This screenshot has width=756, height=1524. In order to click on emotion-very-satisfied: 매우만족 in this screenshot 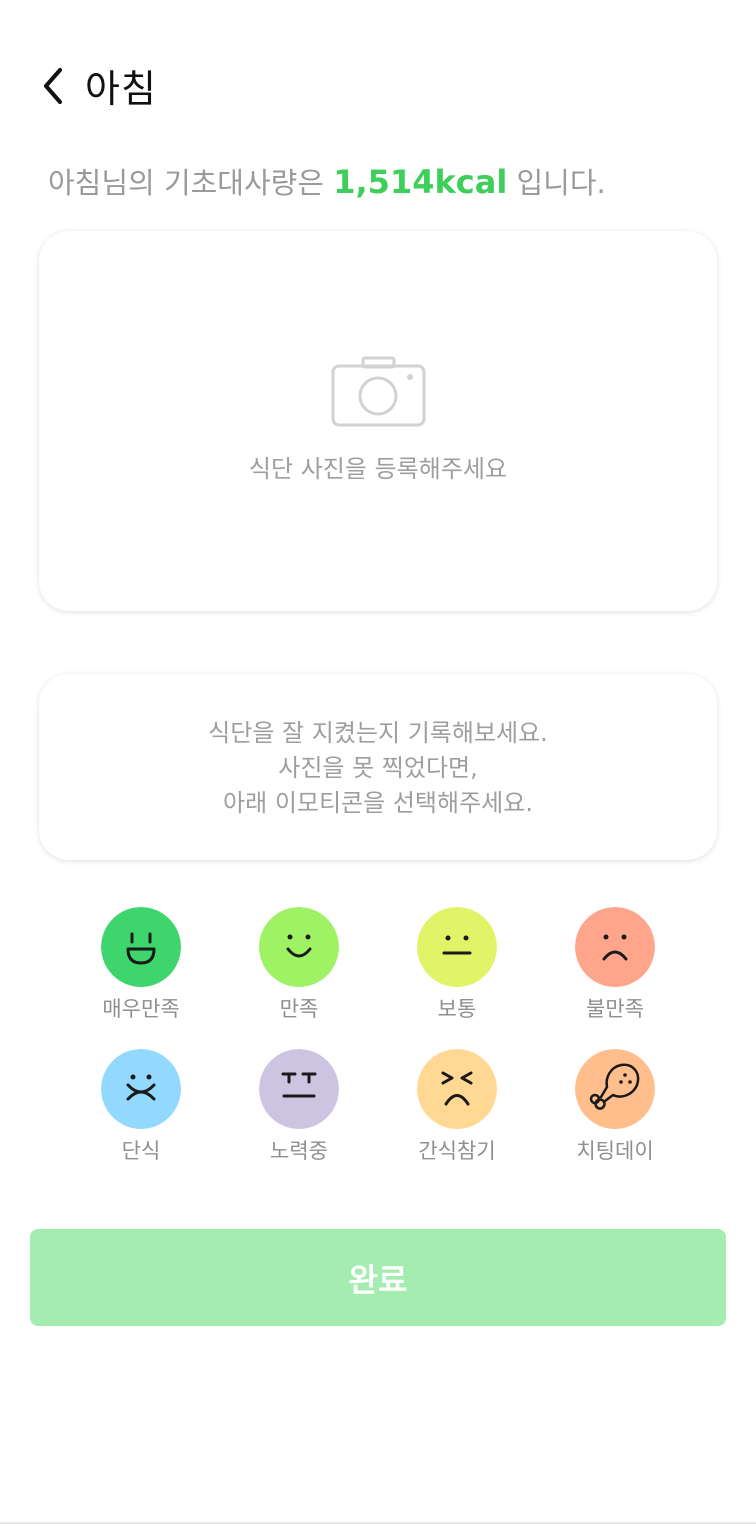, I will do `click(141, 965)`.